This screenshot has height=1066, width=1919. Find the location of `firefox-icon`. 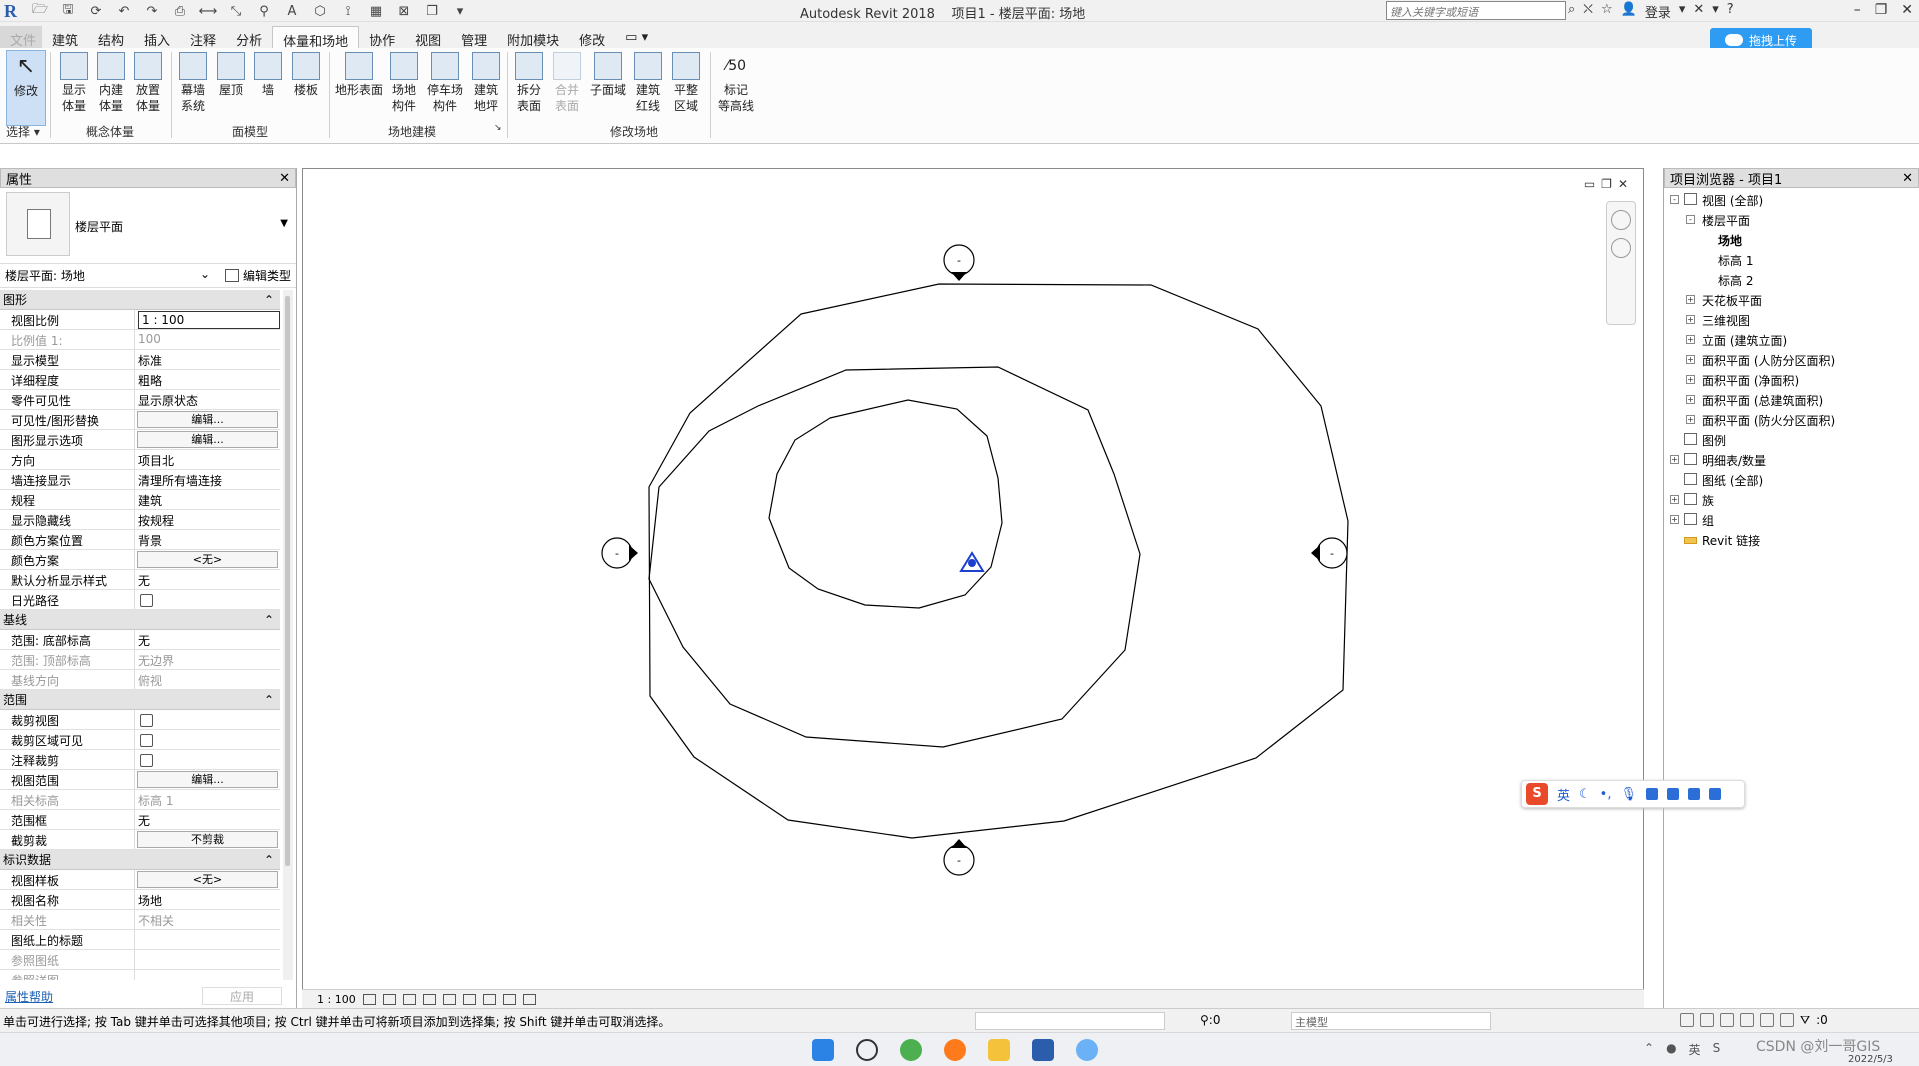

firefox-icon is located at coordinates (955, 1050).